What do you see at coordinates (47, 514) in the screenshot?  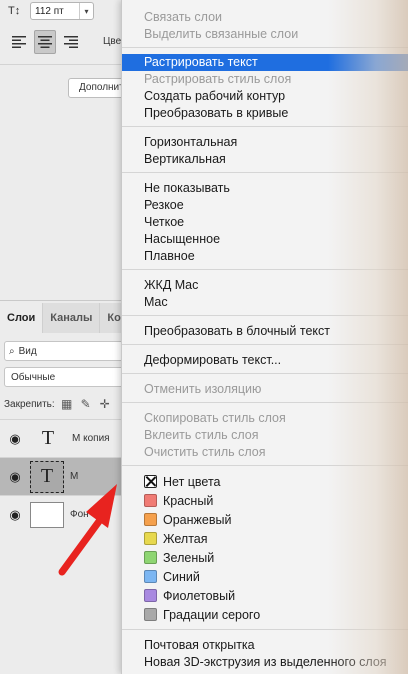 I see `background-thumbnail` at bounding box center [47, 514].